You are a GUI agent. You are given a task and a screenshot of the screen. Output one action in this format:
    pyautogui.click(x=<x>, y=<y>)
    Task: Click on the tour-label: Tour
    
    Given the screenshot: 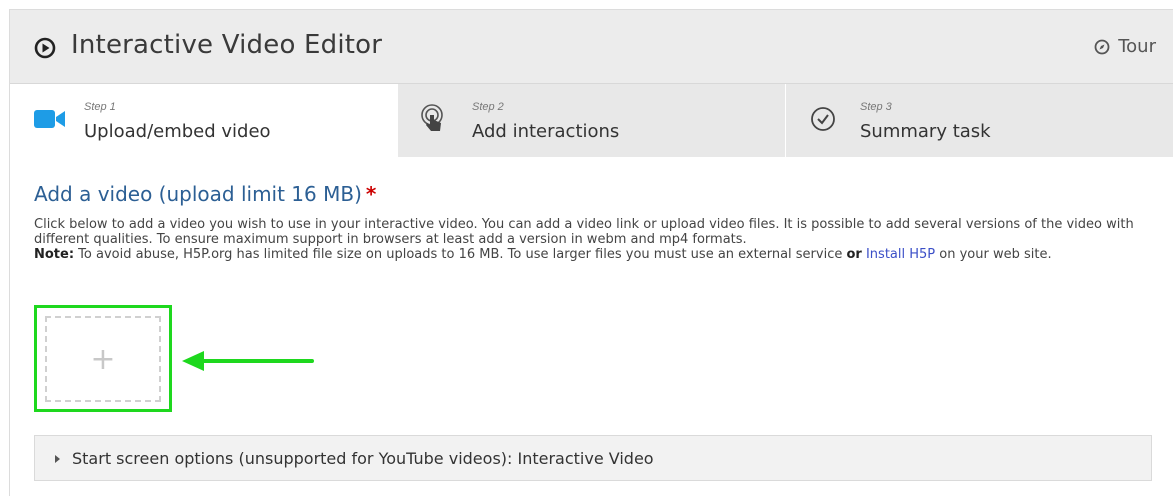 What is the action you would take?
    pyautogui.click(x=1137, y=46)
    